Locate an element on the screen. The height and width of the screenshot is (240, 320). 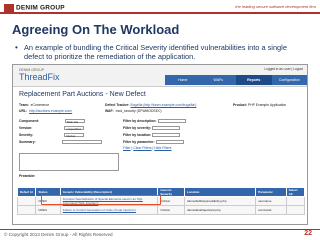
nav-reports: Reports is located at coordinates (254, 80).